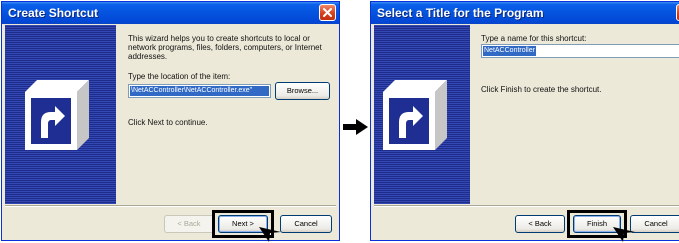  Describe the element at coordinates (580, 51) in the screenshot. I see `shortcut-name-input: NetACController` at that location.